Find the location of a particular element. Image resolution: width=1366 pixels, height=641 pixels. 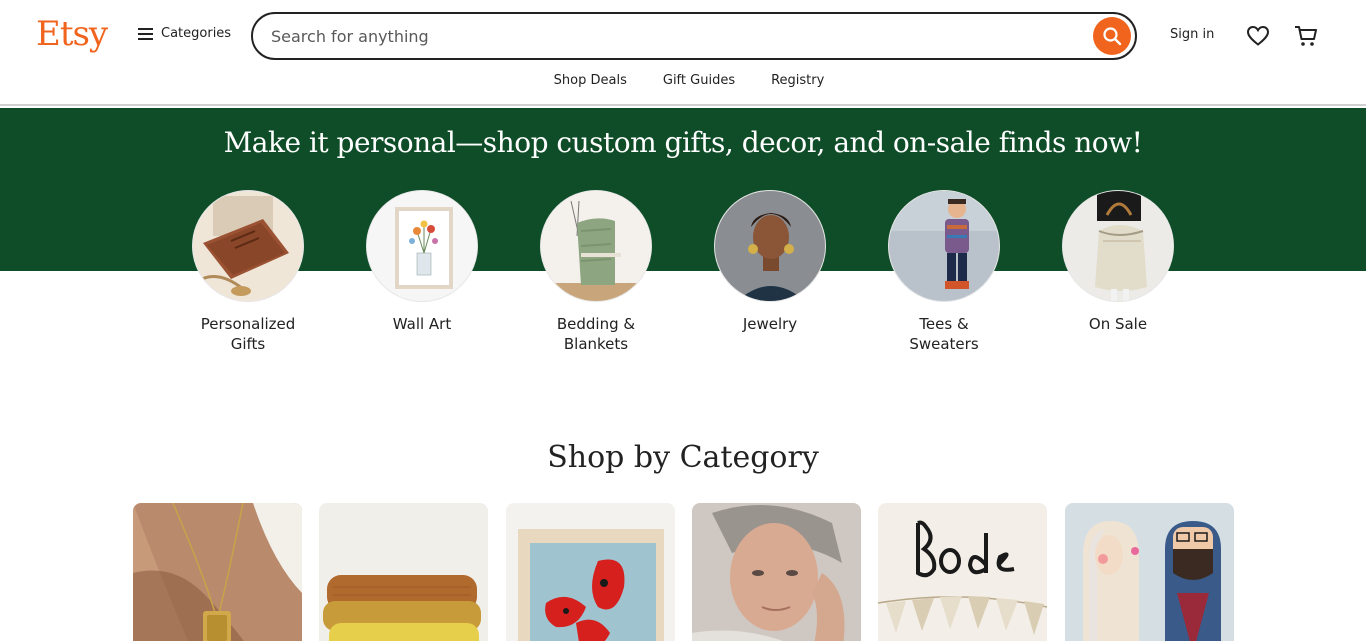

category-jewelry: Jewelry is located at coordinates (770, 262).